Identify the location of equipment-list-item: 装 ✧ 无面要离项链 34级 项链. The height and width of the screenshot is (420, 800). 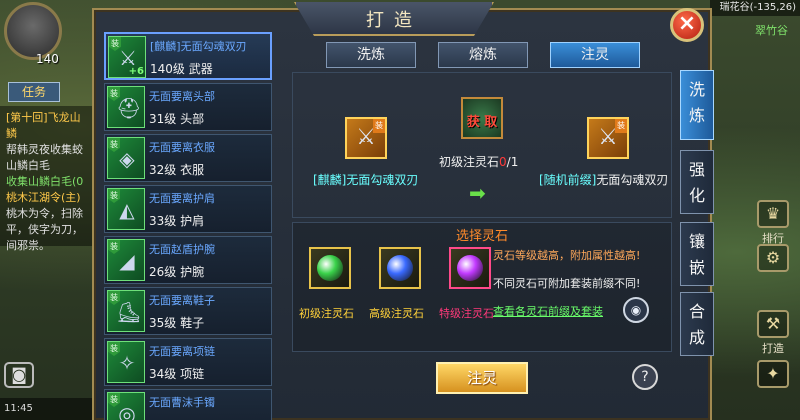
(188, 362).